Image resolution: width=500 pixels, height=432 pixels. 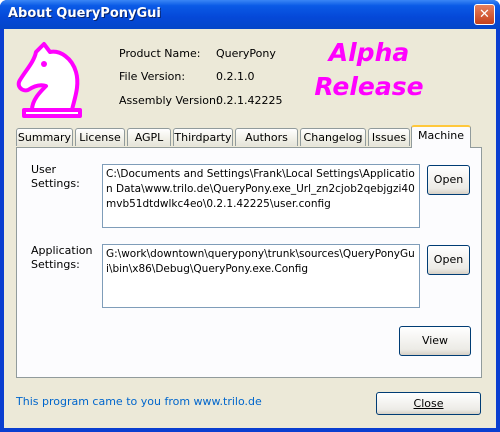 What do you see at coordinates (62, 257) in the screenshot?
I see `application-settings-label: Application Settings:` at bounding box center [62, 257].